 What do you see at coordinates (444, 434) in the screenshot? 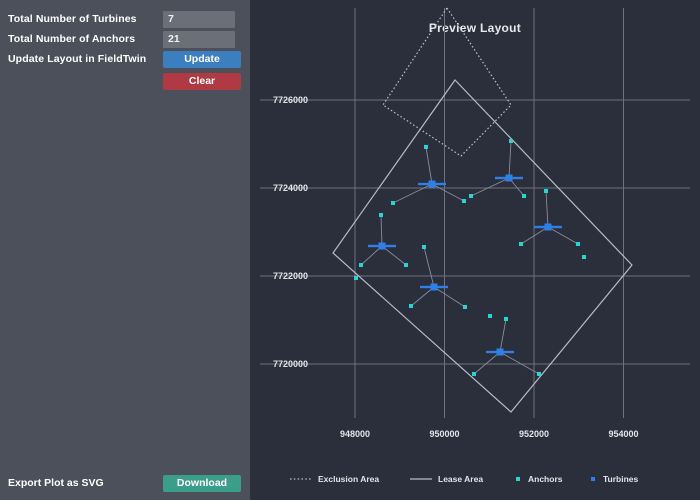
I see `svg-text: 950000` at bounding box center [444, 434].